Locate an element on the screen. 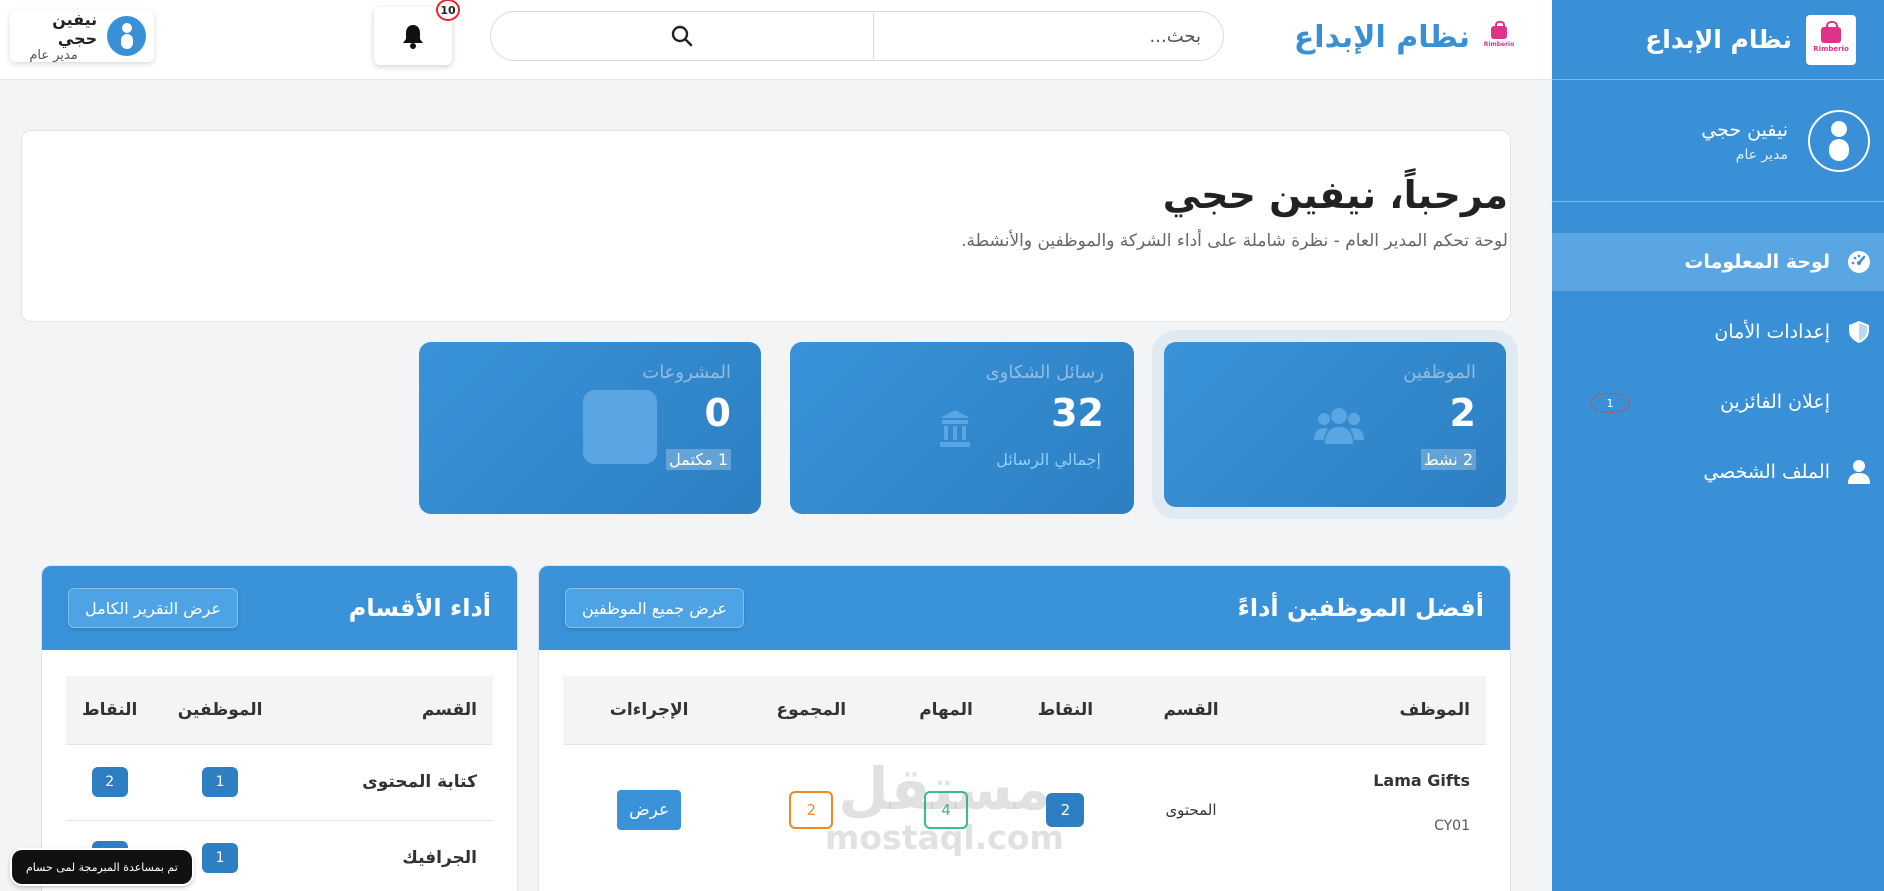 This screenshot has width=1884, height=891. table-row: كتابة المحتوى 1 2 is located at coordinates (279, 781).